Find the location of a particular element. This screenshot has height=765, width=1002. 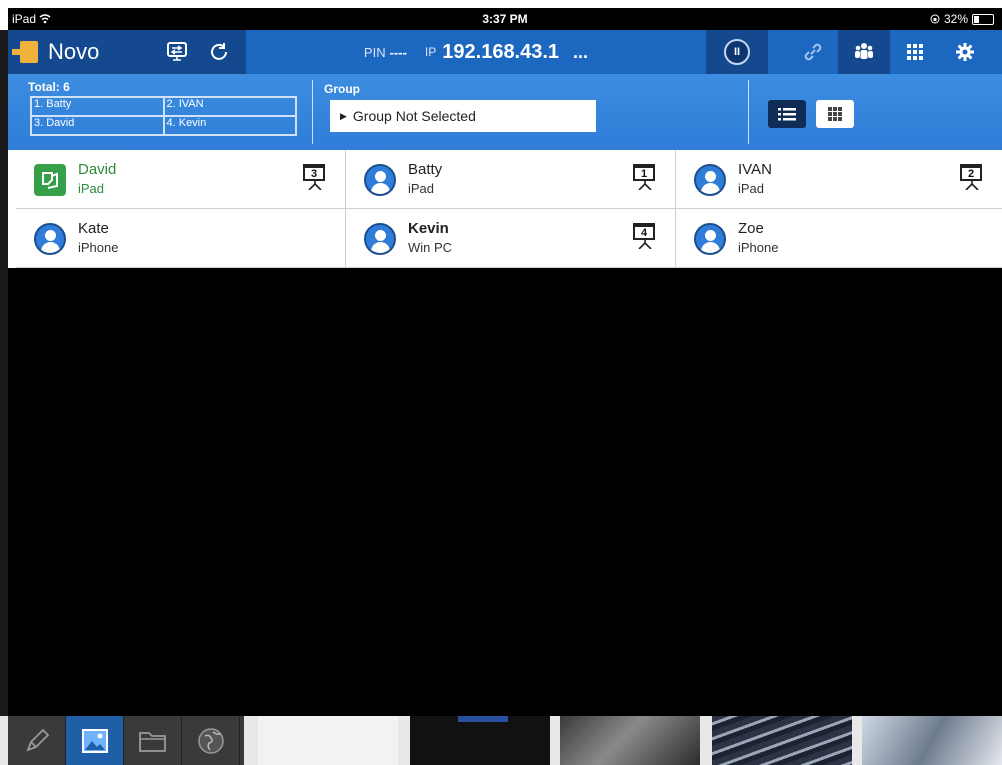

dock-tools is located at coordinates (126, 740).